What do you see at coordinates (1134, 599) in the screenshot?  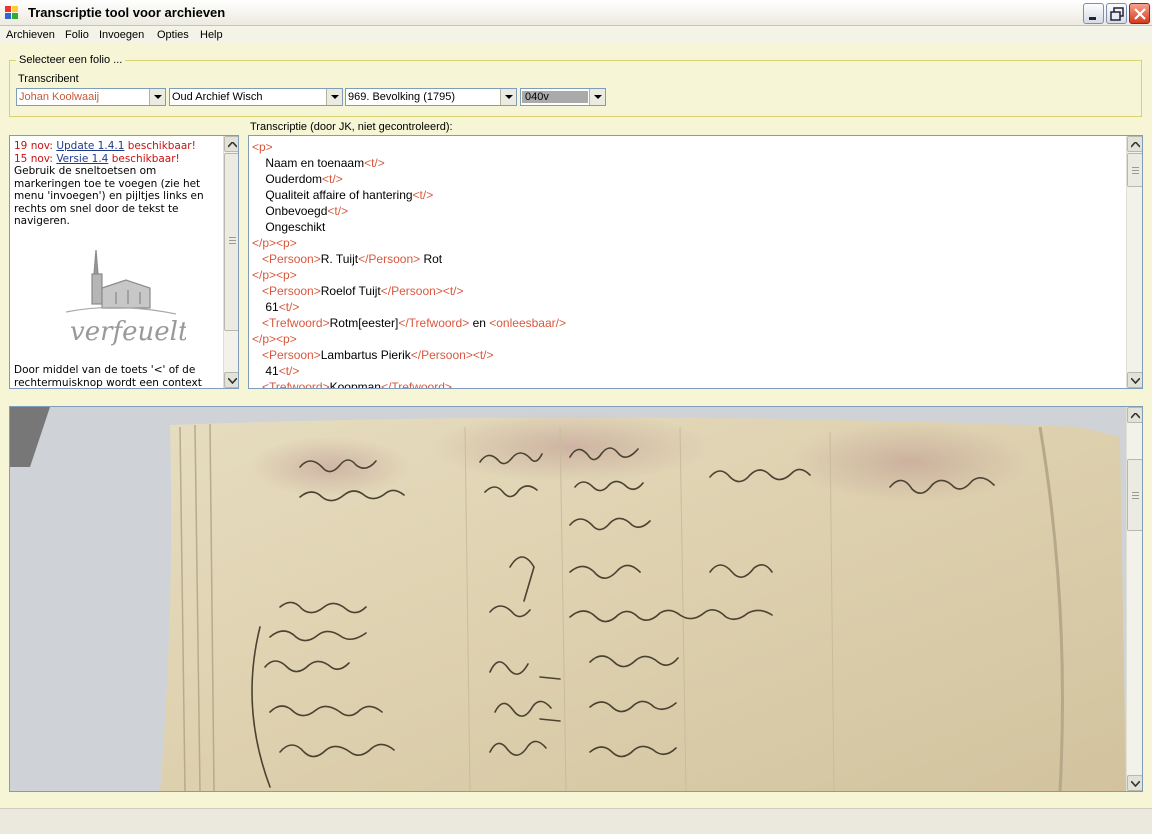 I see `viewer-scrollbar` at bounding box center [1134, 599].